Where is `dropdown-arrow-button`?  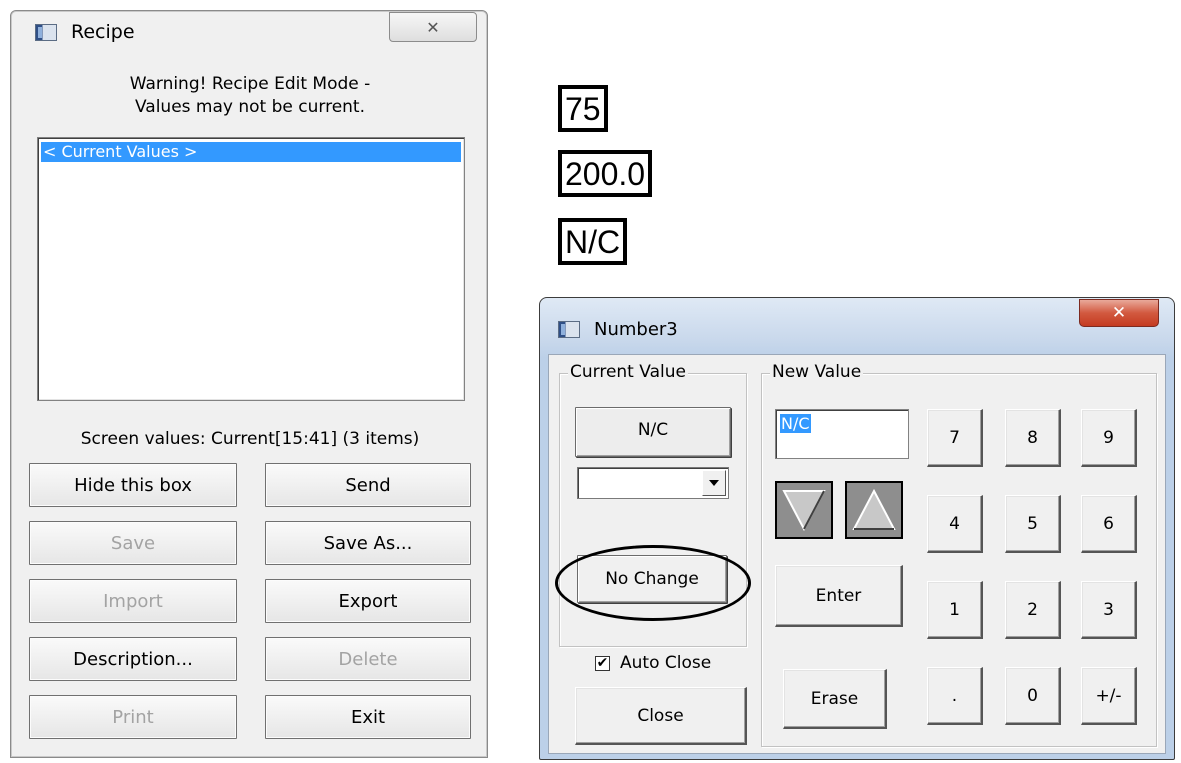 dropdown-arrow-button is located at coordinates (714, 483).